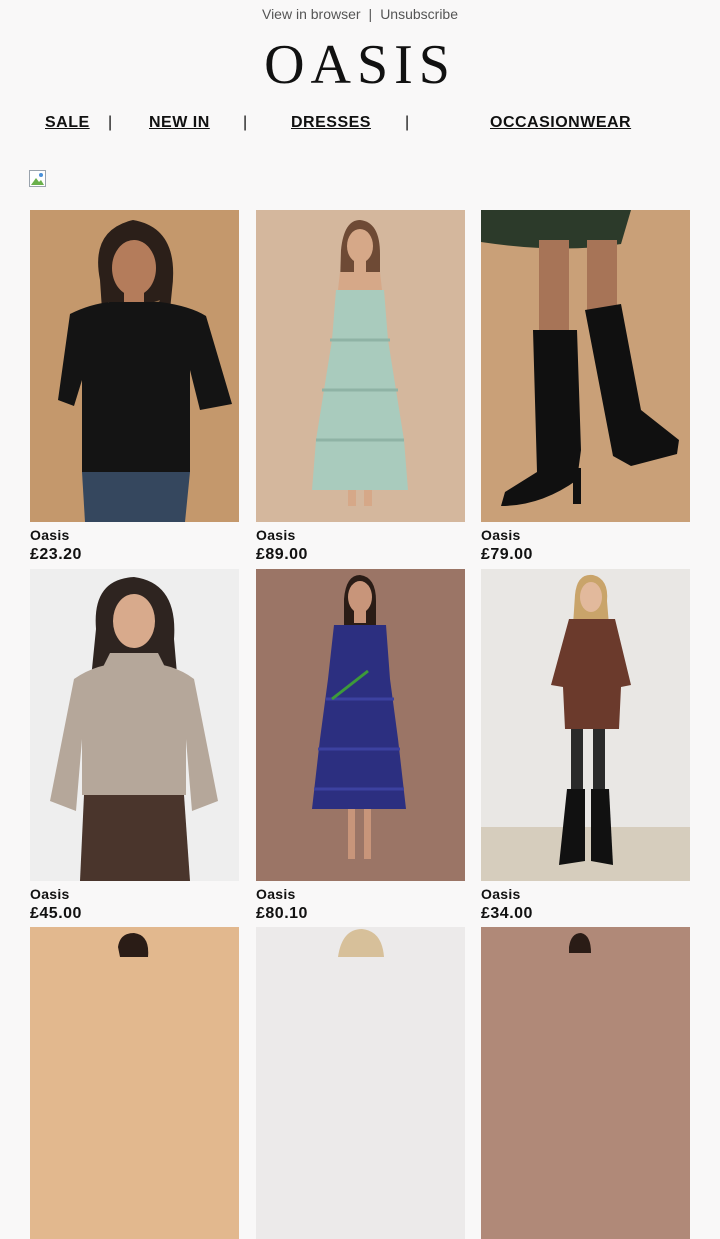 Image resolution: width=720 pixels, height=1239 pixels. What do you see at coordinates (67, 123) in the screenshot?
I see `nav-sale: SALE` at bounding box center [67, 123].